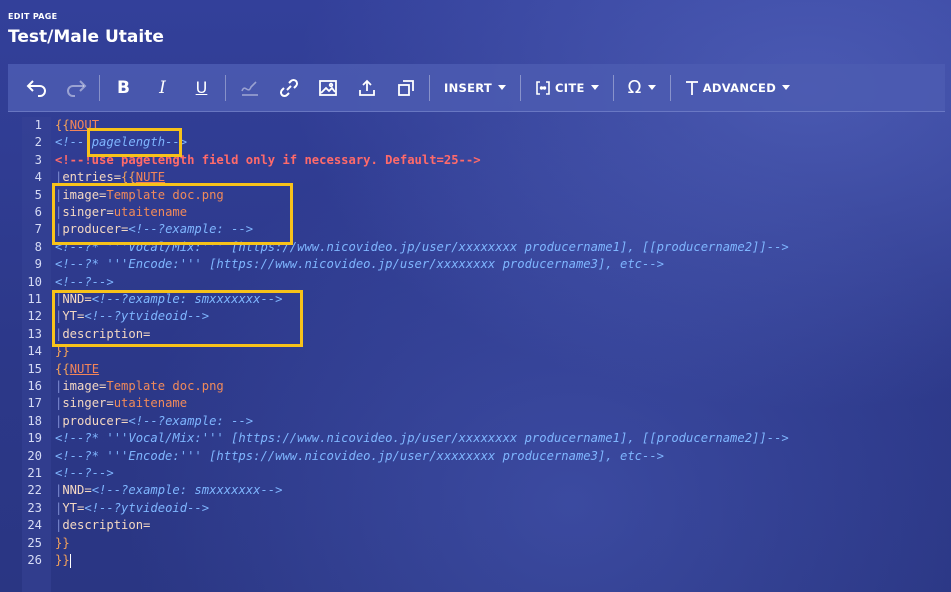 The height and width of the screenshot is (592, 951). I want to click on insert-menu: INSERT, so click(475, 87).